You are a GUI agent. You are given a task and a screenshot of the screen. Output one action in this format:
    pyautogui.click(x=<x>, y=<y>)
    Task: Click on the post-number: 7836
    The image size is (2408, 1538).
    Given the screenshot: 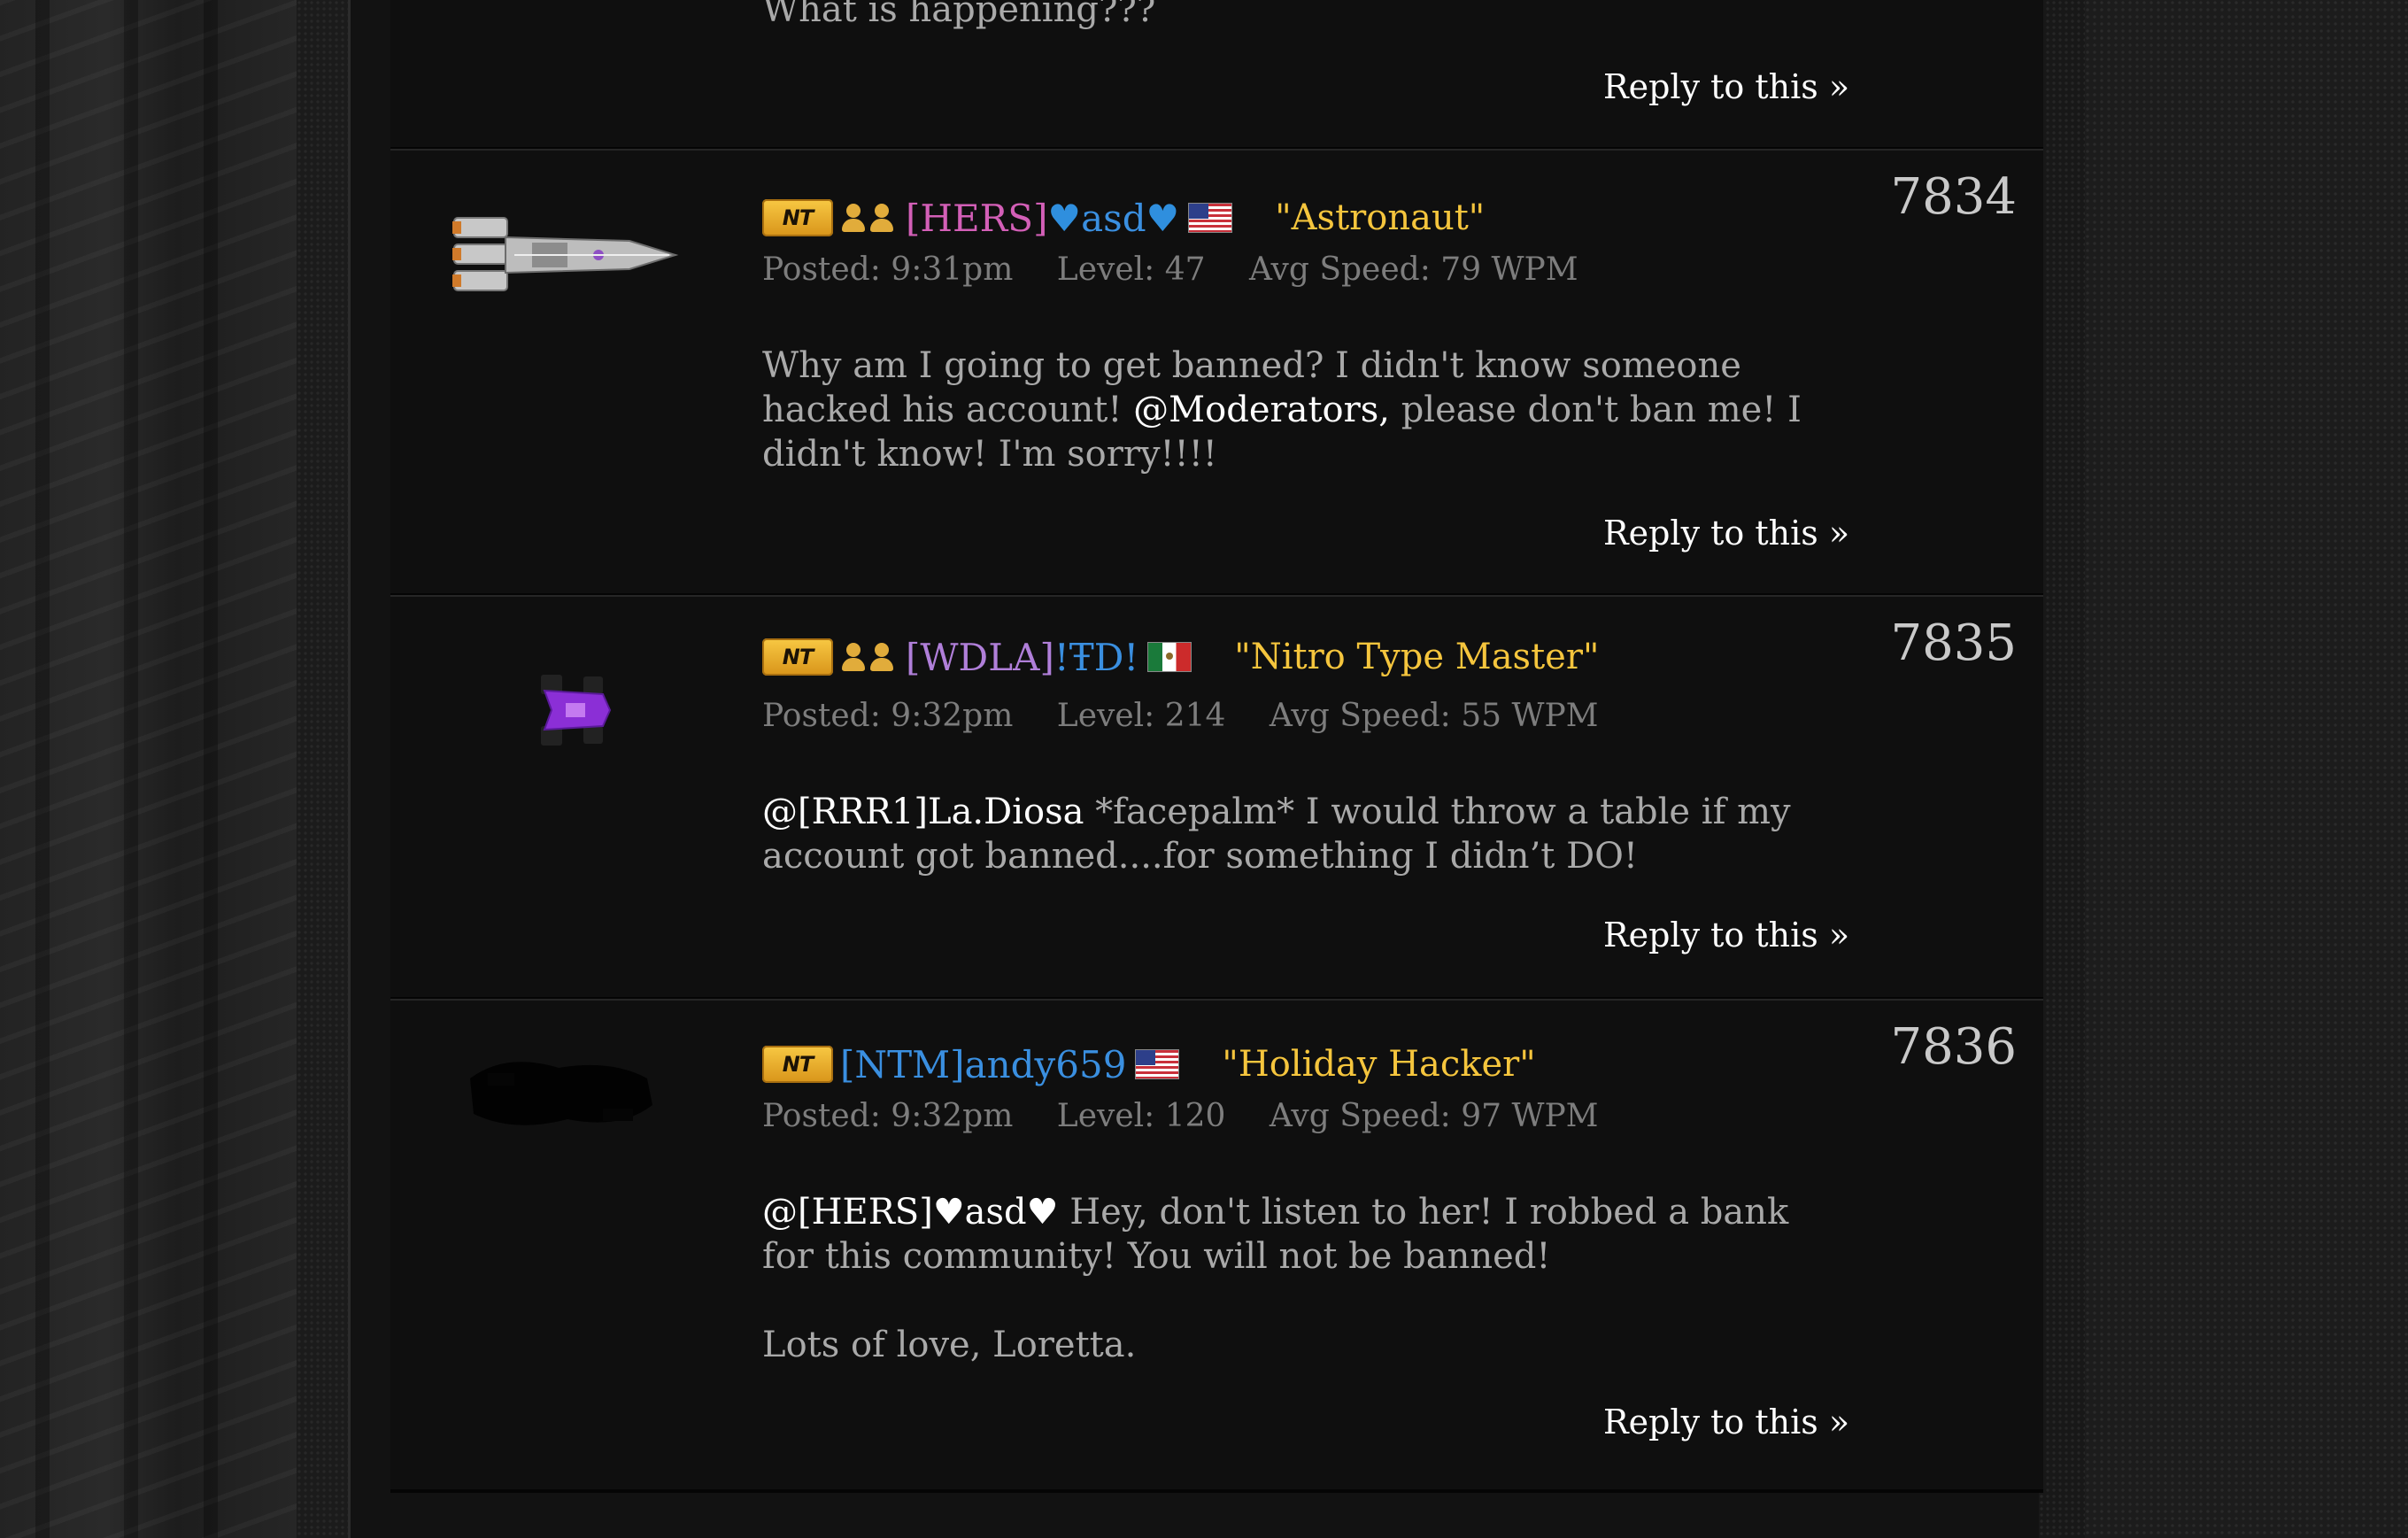 What is the action you would take?
    pyautogui.click(x=1954, y=1047)
    